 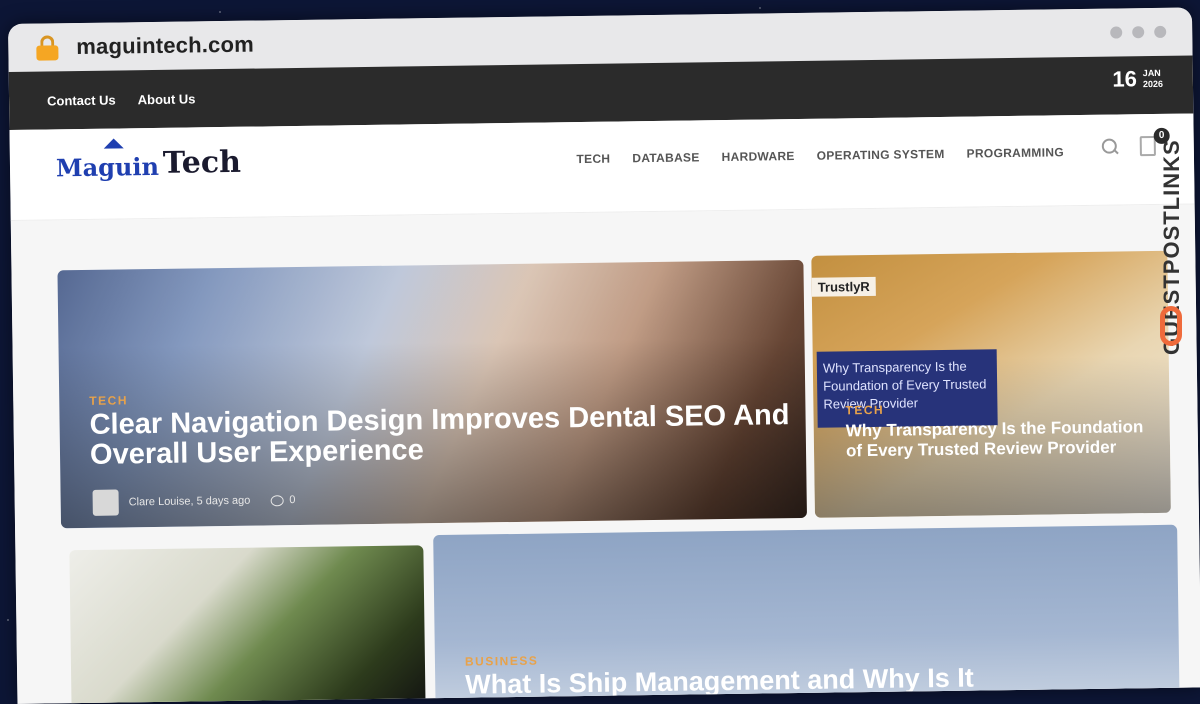 What do you see at coordinates (202, 162) in the screenshot?
I see `logo-text-part2: Tech` at bounding box center [202, 162].